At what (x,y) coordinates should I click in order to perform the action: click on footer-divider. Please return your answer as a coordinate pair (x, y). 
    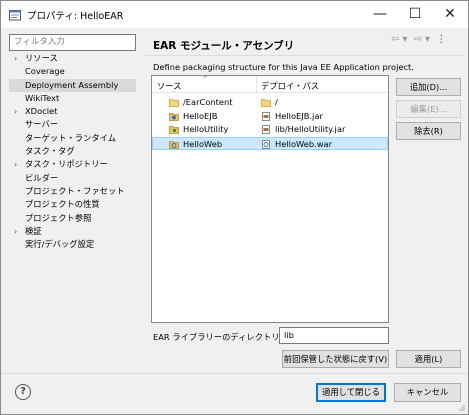
    Looking at the image, I should click on (234, 373).